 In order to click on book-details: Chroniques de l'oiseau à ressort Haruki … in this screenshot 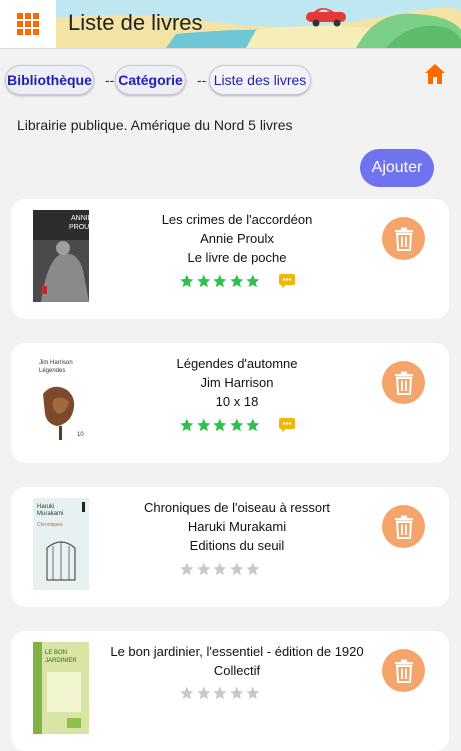, I will do `click(237, 526)`.